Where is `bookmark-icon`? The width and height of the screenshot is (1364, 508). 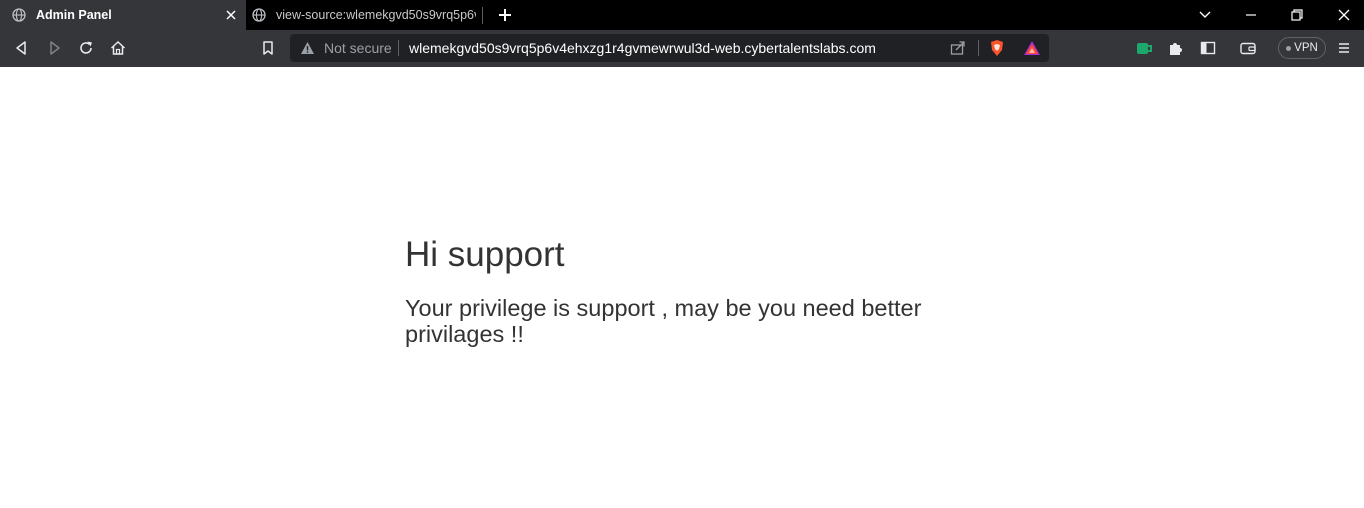 bookmark-icon is located at coordinates (268, 48).